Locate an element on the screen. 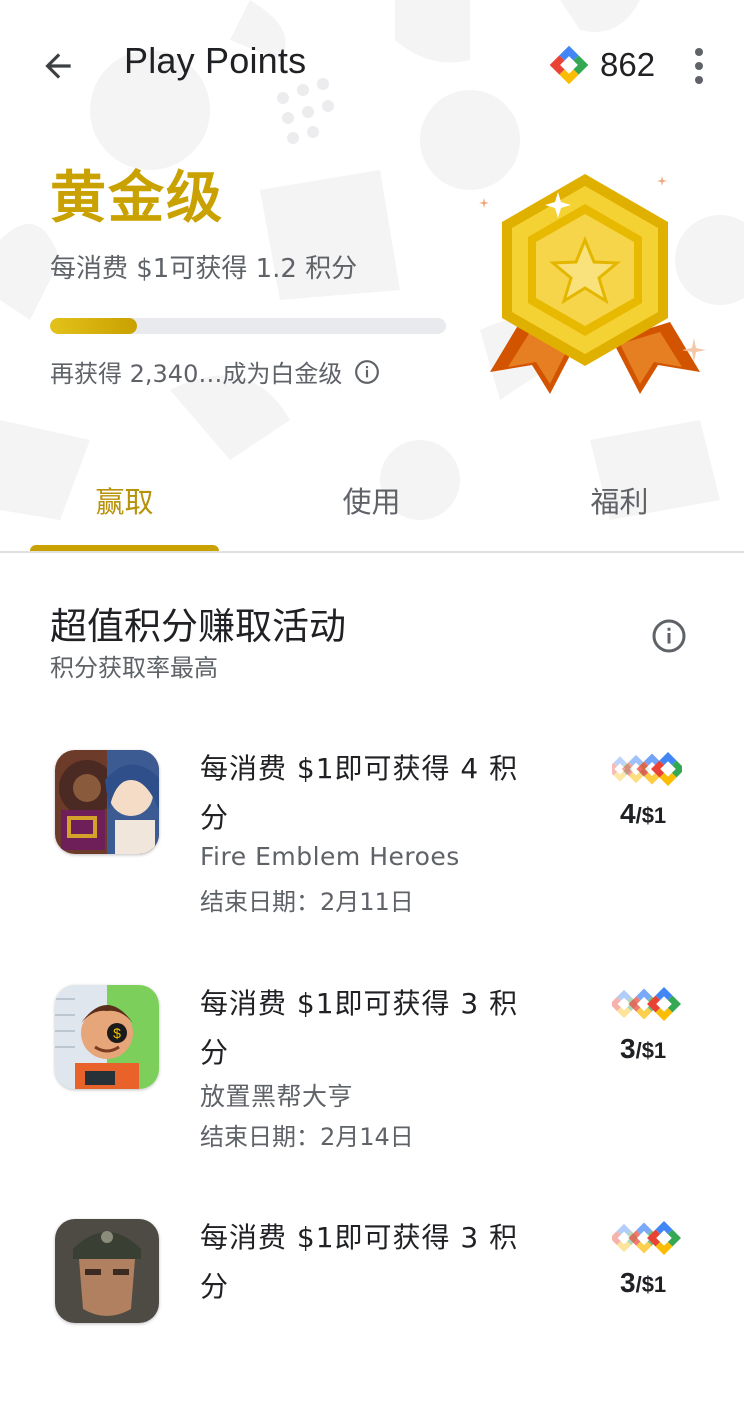 This screenshot has width=744, height=1419. offer-headline: 每消费 $1即可获得 4 积分 is located at coordinates (359, 793).